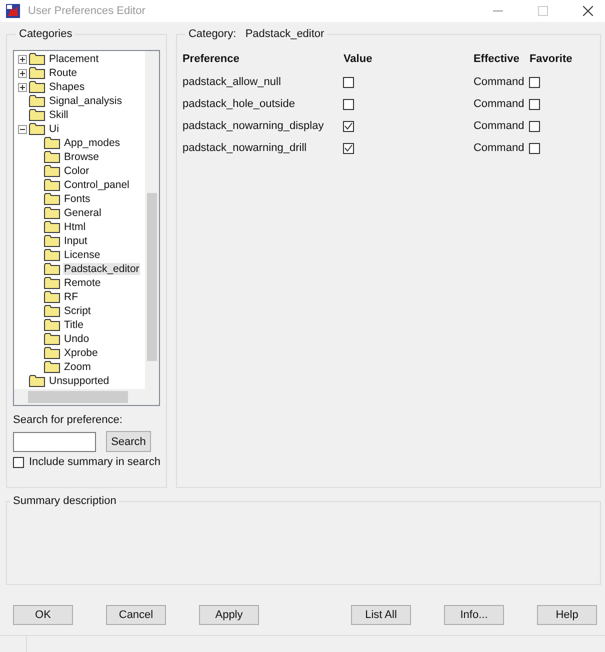 Image resolution: width=605 pixels, height=652 pixels. What do you see at coordinates (77, 311) in the screenshot?
I see `tree-item: Script` at bounding box center [77, 311].